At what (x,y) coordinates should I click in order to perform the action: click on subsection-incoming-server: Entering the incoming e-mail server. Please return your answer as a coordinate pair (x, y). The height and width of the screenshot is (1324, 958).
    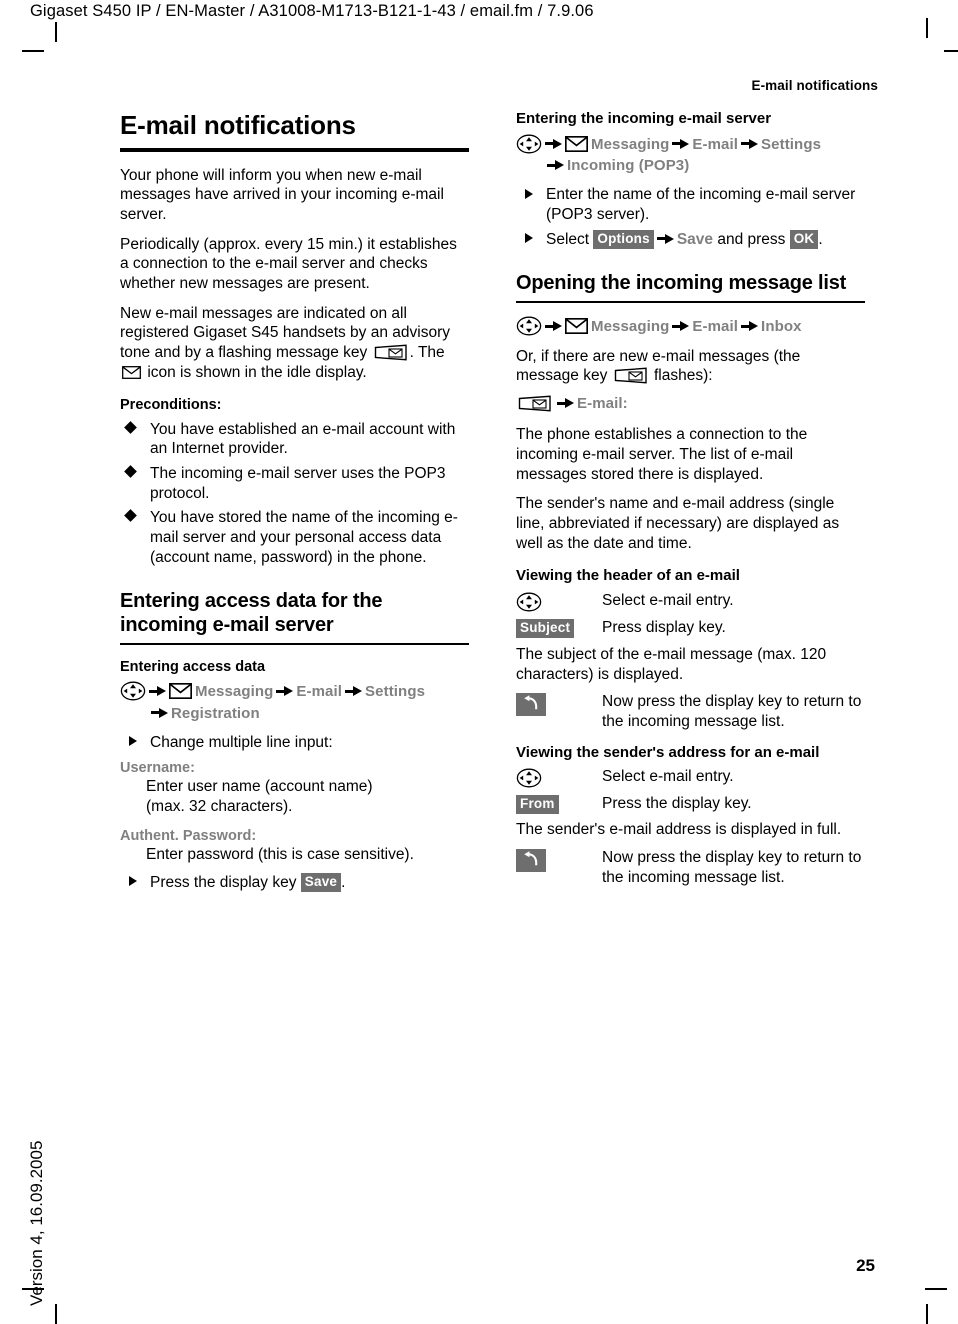
    Looking at the image, I should click on (644, 118).